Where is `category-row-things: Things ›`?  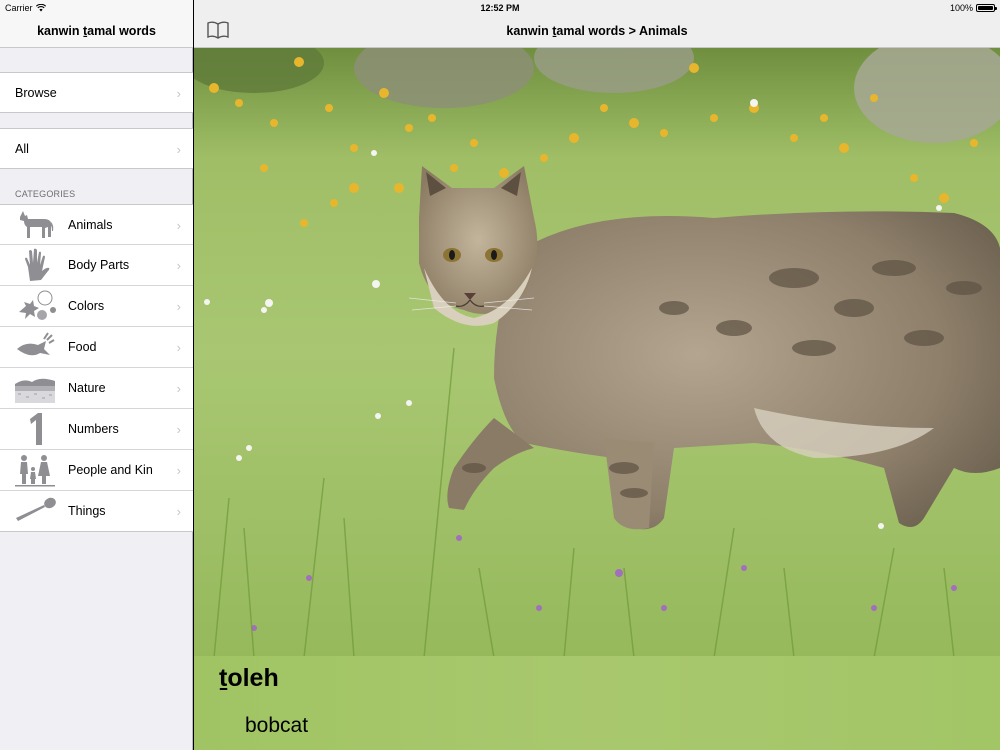 category-row-things: Things › is located at coordinates (96, 511).